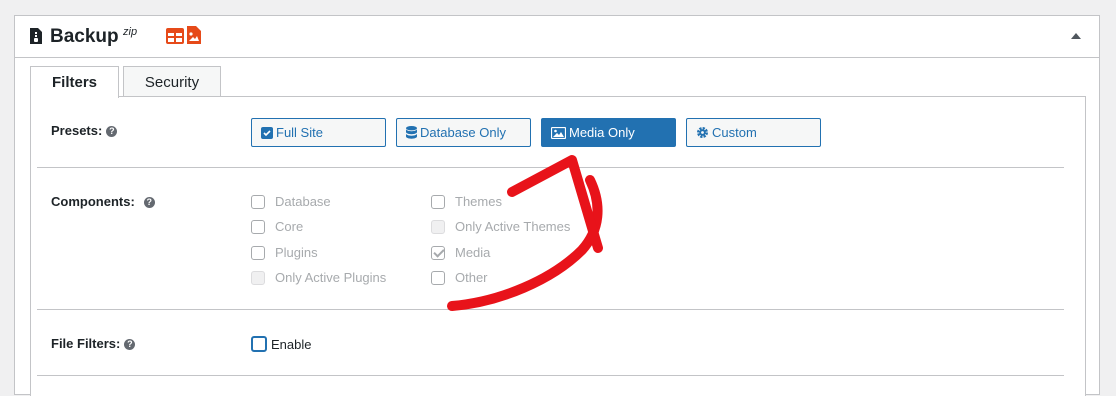 Image resolution: width=1116 pixels, height=396 pixels. I want to click on preset-media-only-button: Media Only, so click(608, 132).